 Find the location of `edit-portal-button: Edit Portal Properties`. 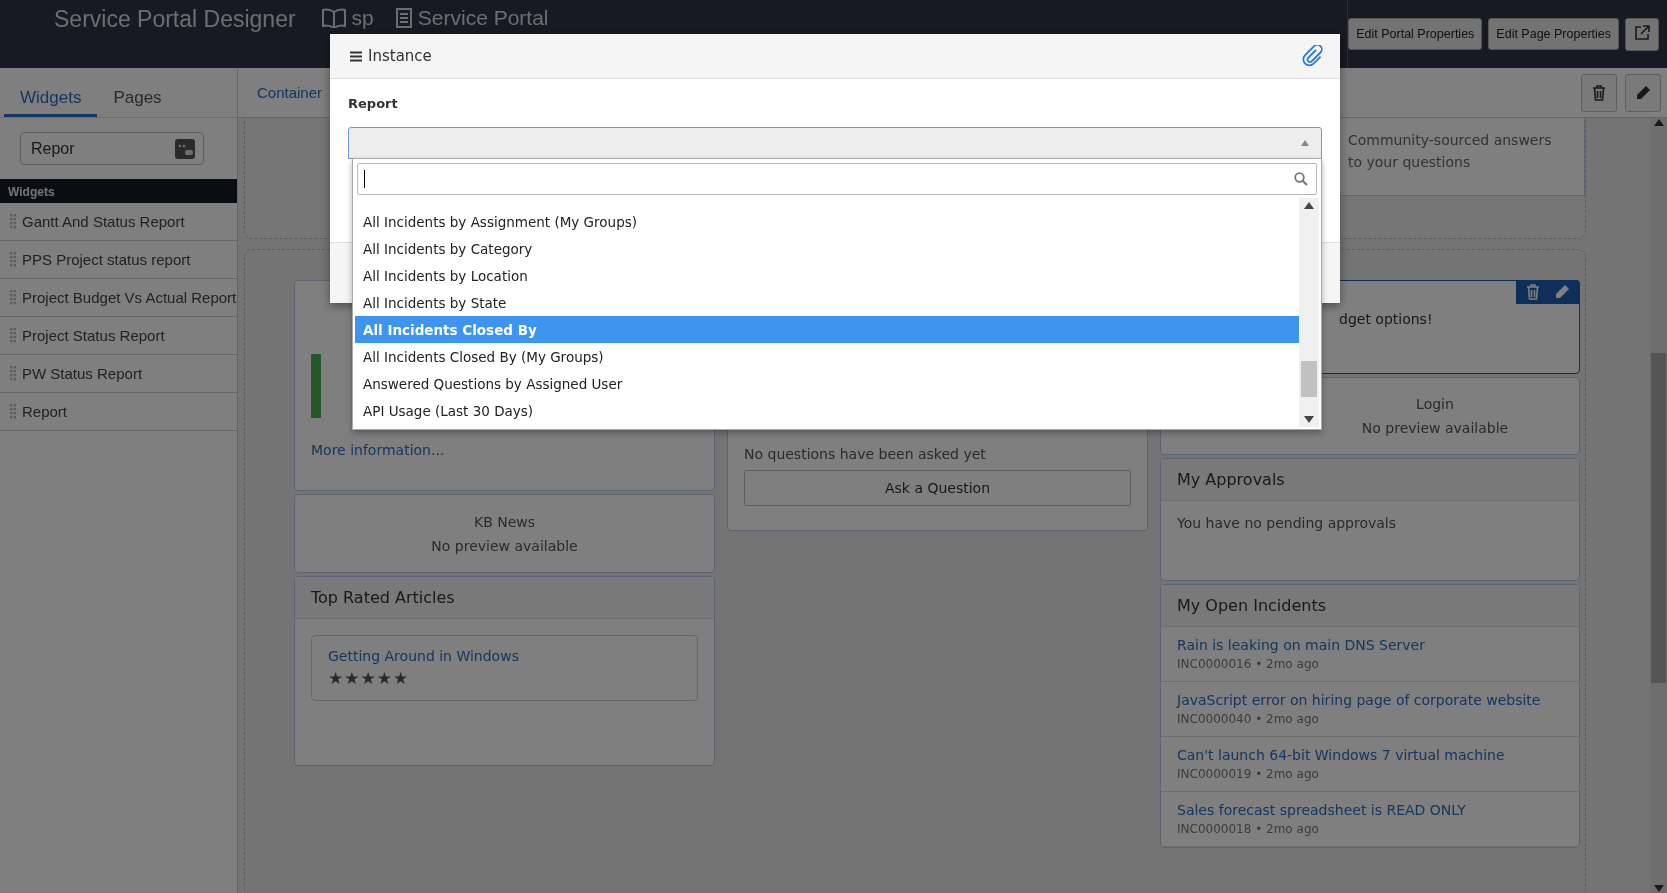

edit-portal-button: Edit Portal Properties is located at coordinates (1415, 34).